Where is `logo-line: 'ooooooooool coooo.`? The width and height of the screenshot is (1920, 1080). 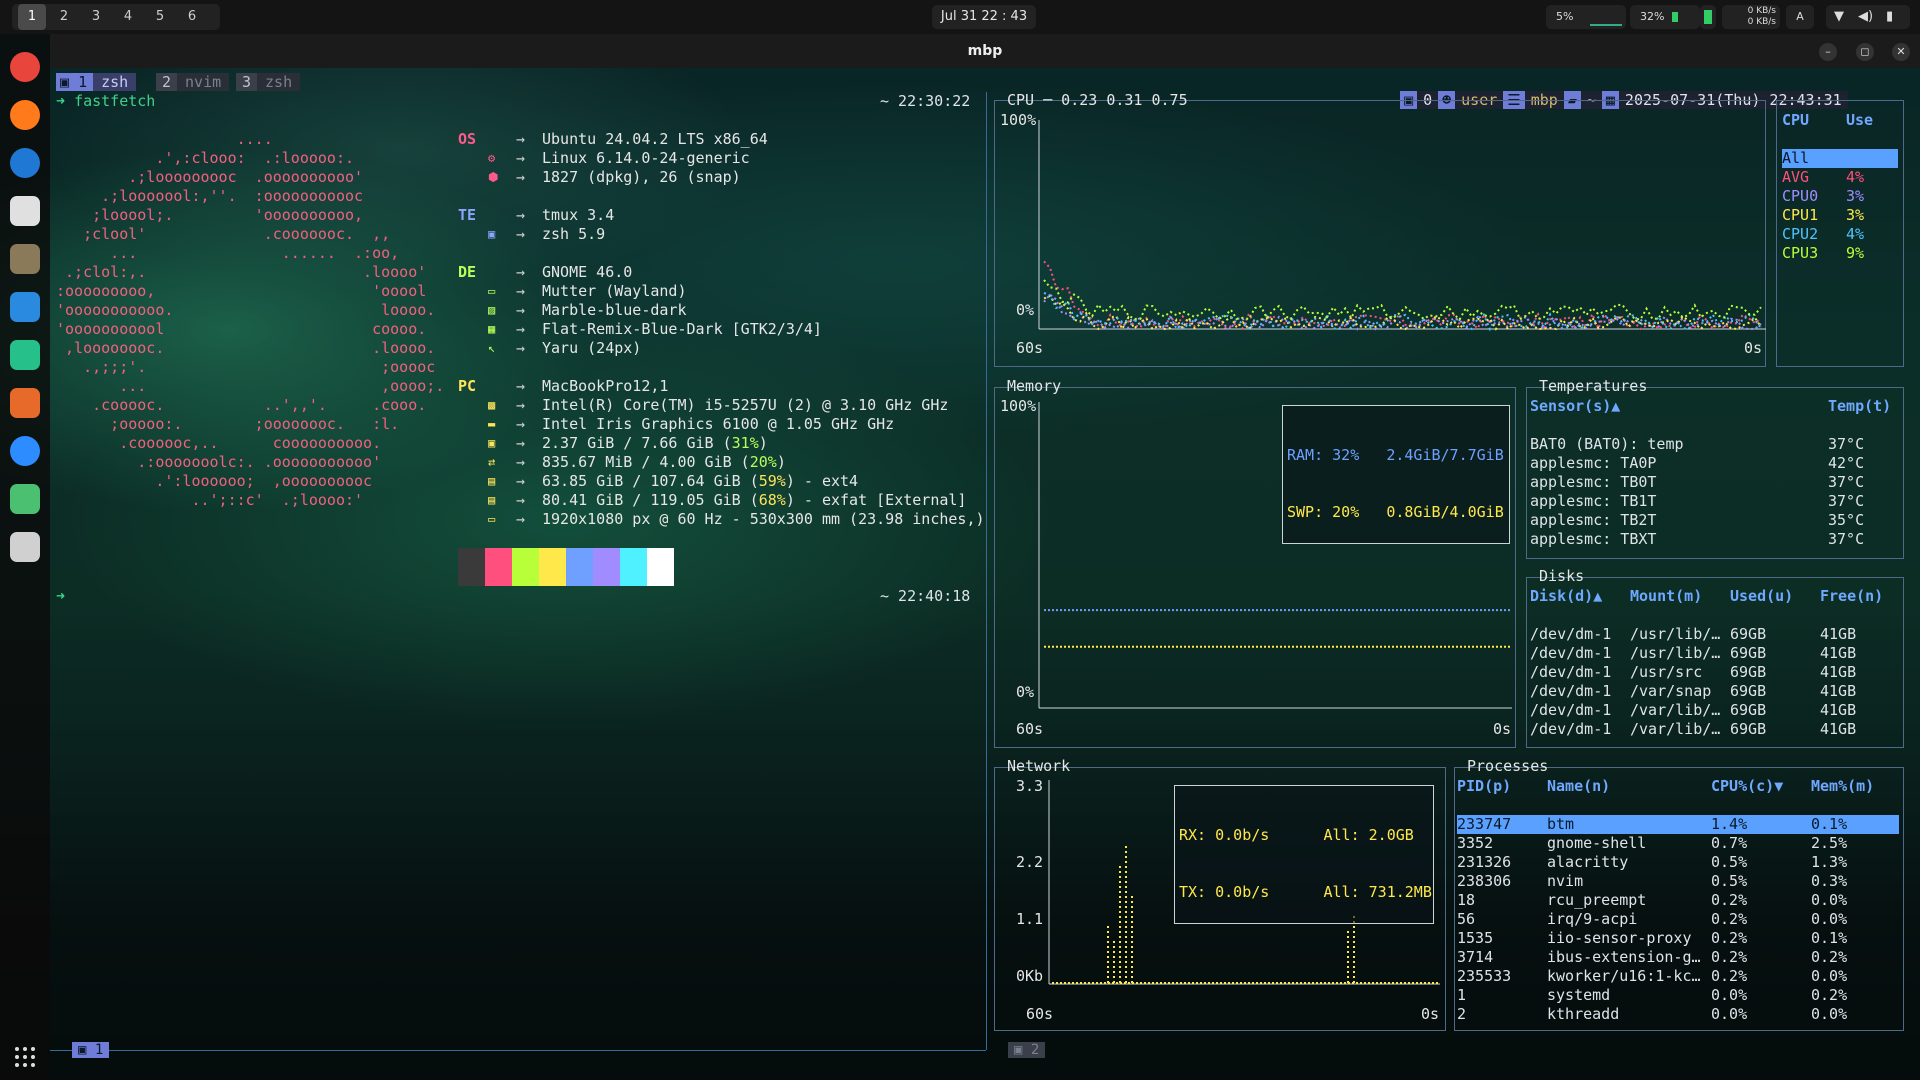 logo-line: 'ooooooooool coooo. is located at coordinates (241, 329).